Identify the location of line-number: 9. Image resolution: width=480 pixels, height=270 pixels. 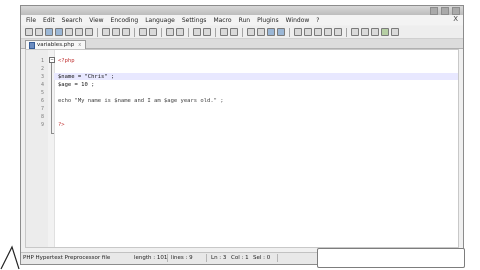
(42, 125).